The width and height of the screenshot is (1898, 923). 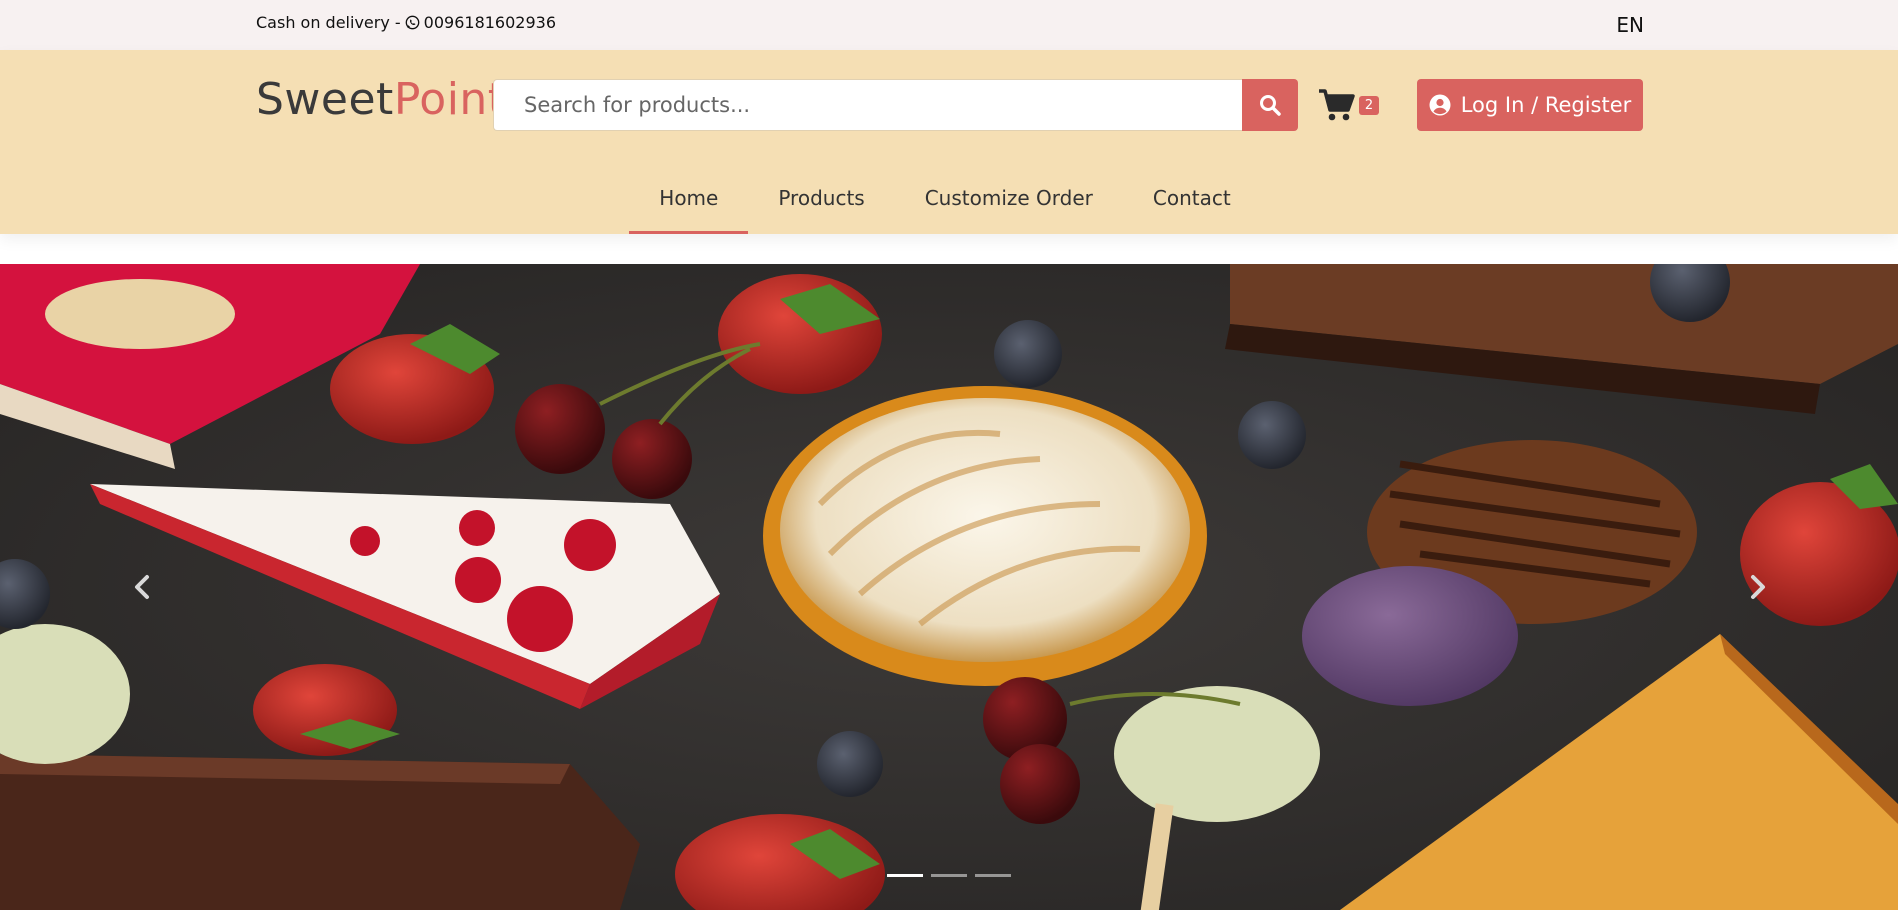 What do you see at coordinates (490, 22) in the screenshot?
I see `phone-number: 0096181602936` at bounding box center [490, 22].